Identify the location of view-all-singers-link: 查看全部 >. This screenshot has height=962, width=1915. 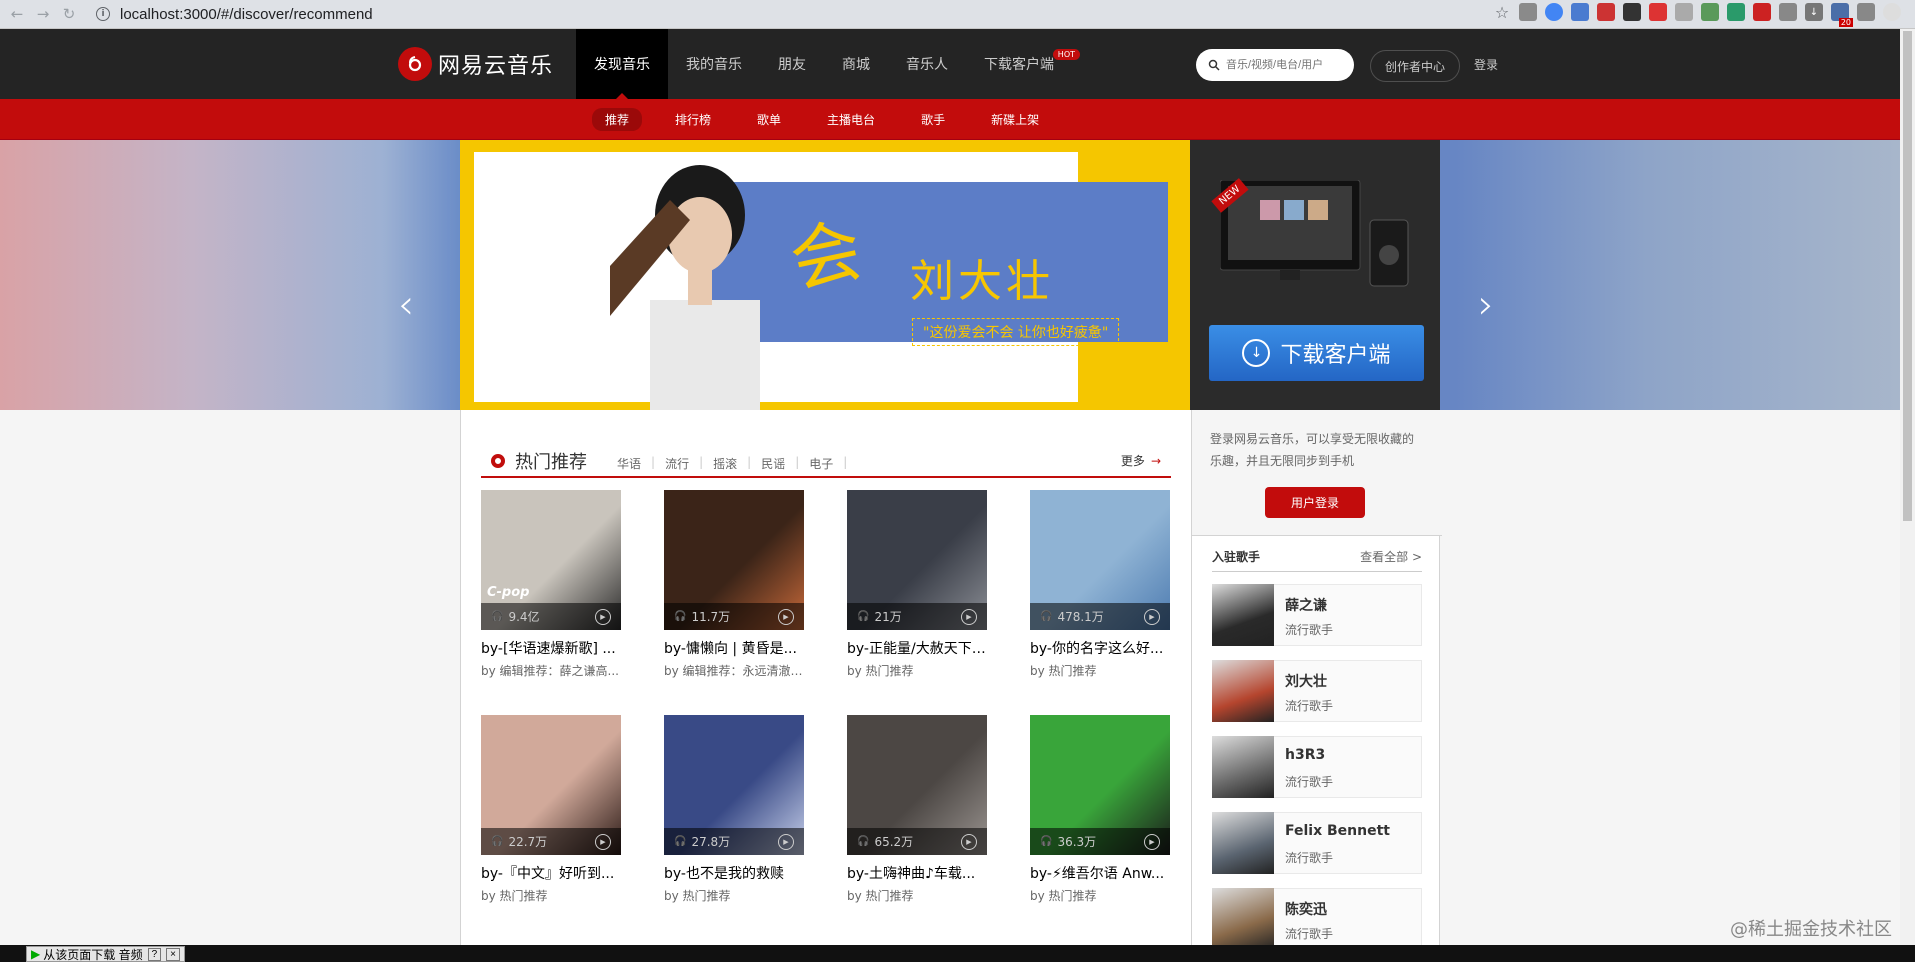
(1391, 556).